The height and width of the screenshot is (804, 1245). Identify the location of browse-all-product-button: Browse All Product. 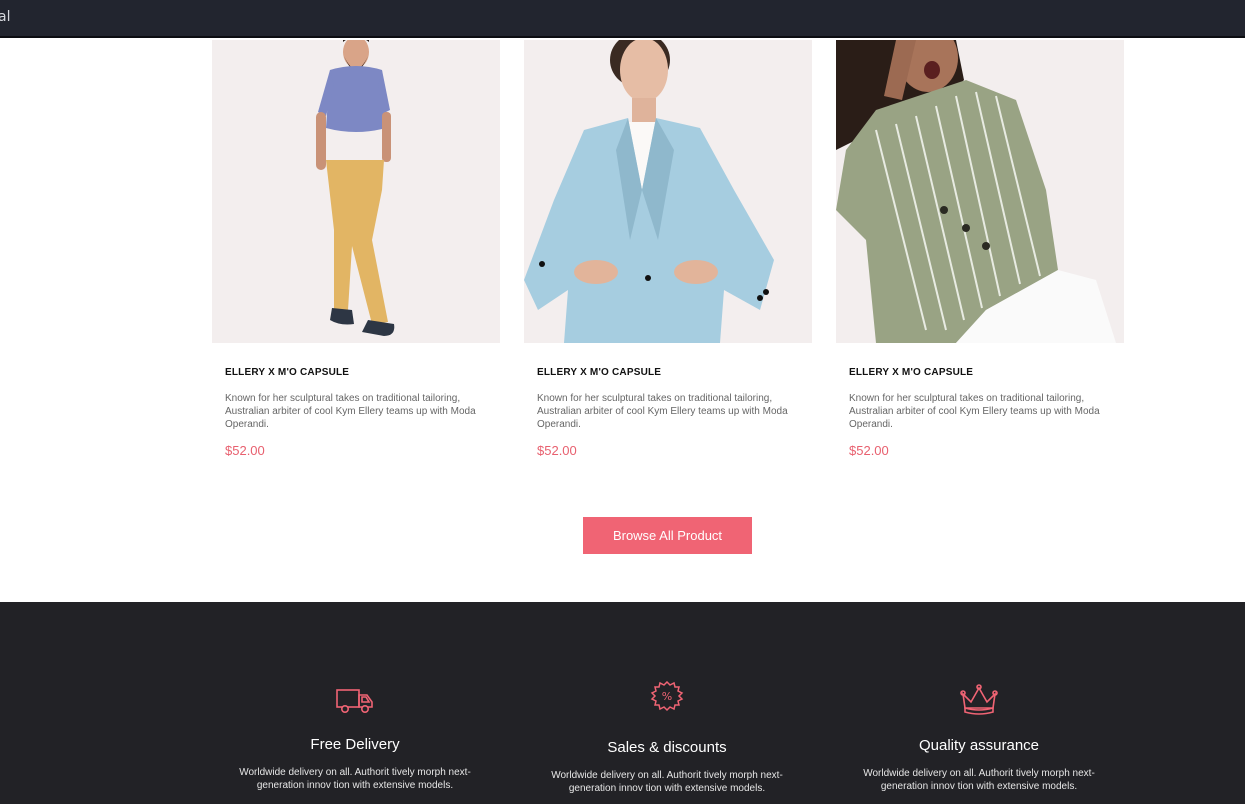
(667, 535).